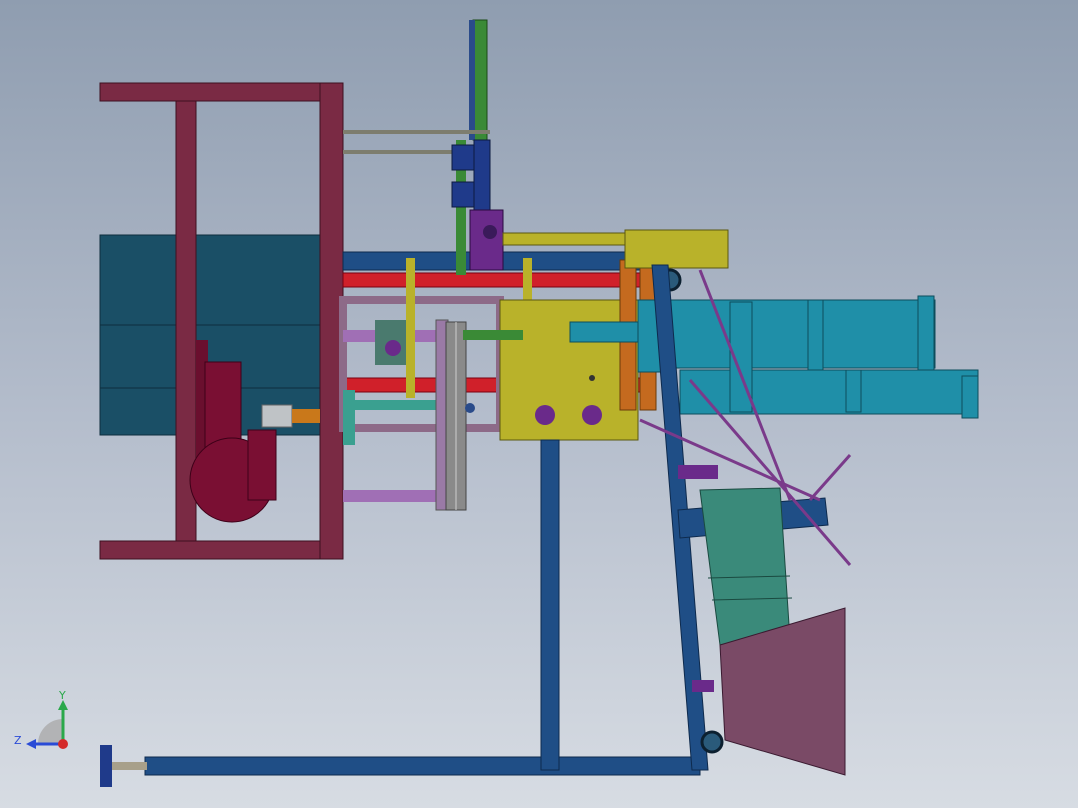 This screenshot has height=808, width=1078. Describe the element at coordinates (493, 335) in the screenshot. I see `green-shaft` at that location.